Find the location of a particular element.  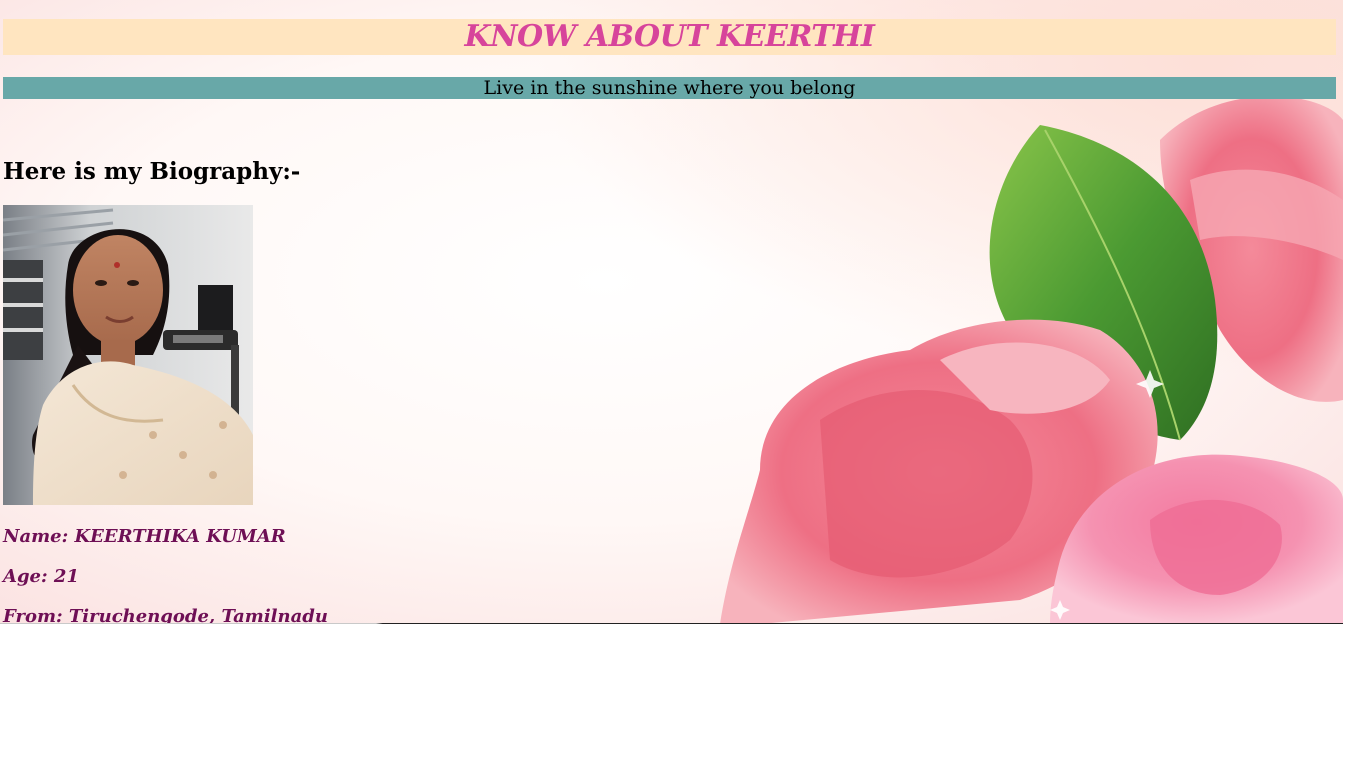

frame-bottom-edge is located at coordinates (671, 623).